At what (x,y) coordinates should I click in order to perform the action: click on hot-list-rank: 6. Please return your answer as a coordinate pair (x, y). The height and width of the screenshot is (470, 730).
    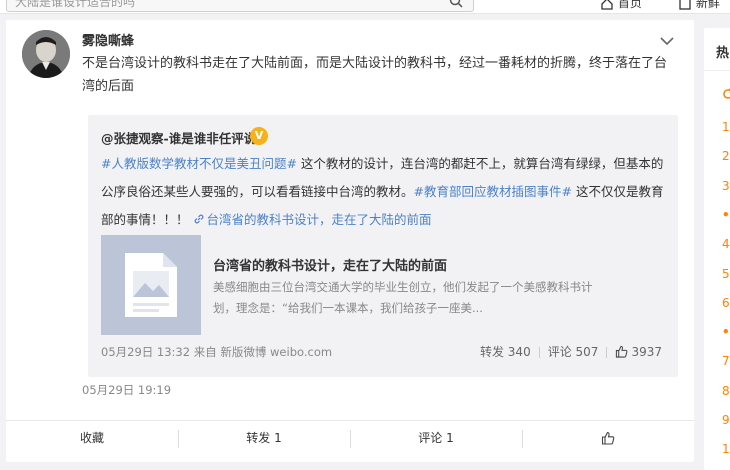
    Looking at the image, I should click on (726, 303).